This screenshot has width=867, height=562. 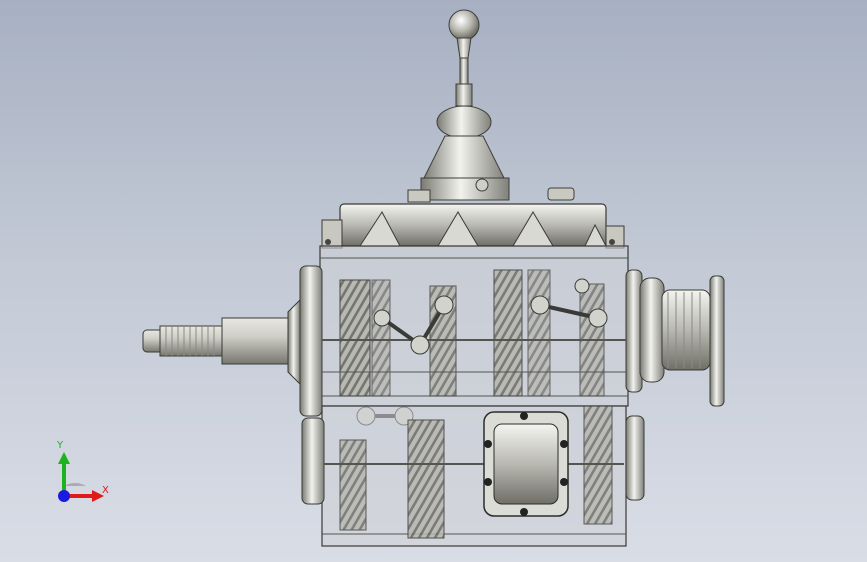 I want to click on pto-cover-plate, so click(x=526, y=464).